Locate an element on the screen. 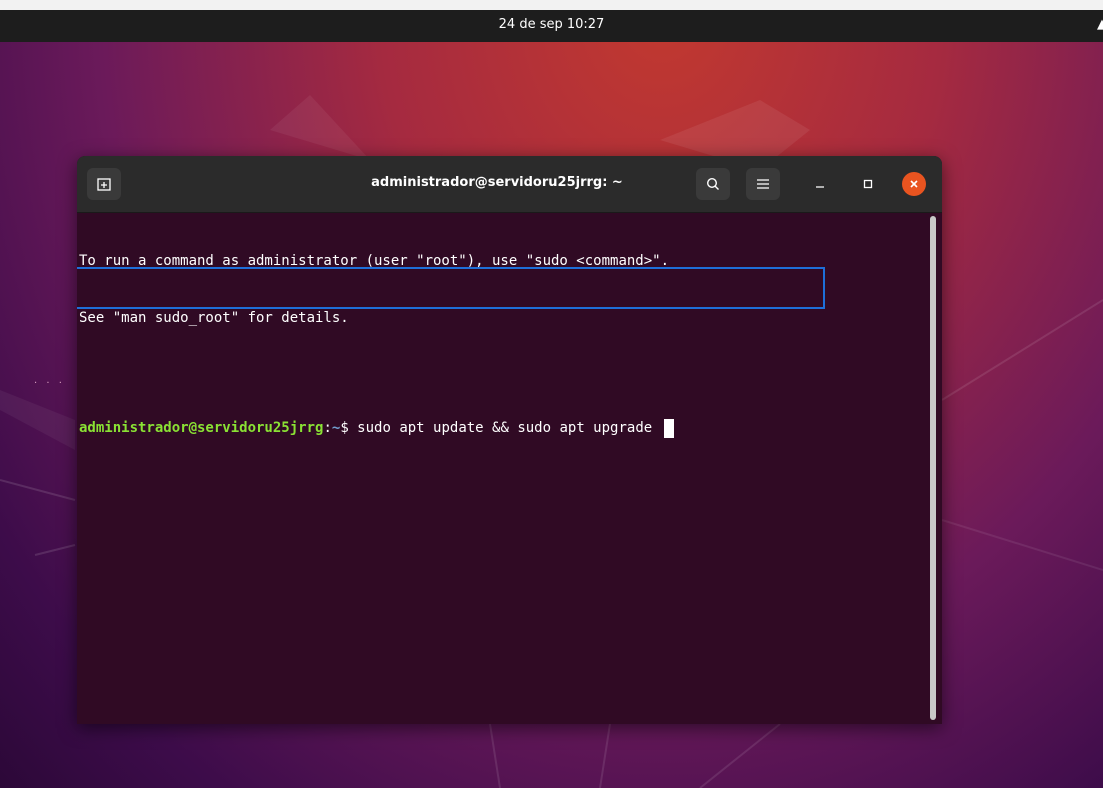 The width and height of the screenshot is (1103, 788). top-bar: 24 de sep 10:27 ▲ is located at coordinates (551, 26).